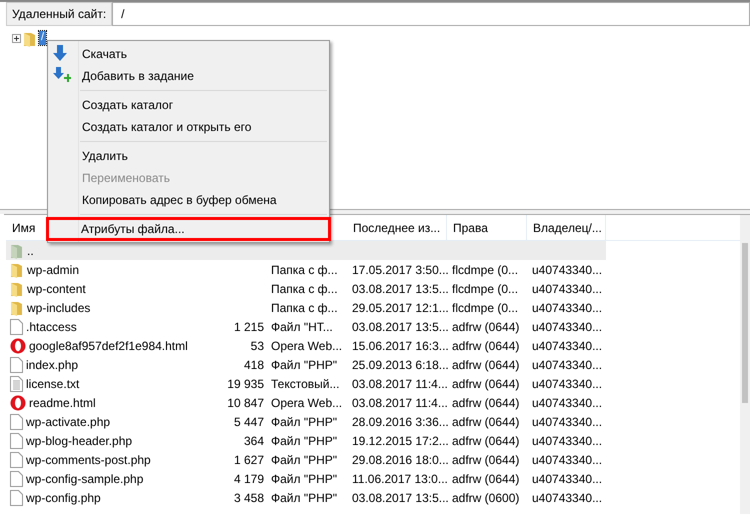 The image size is (750, 516). What do you see at coordinates (745, 364) in the screenshot?
I see `scrollbar` at bounding box center [745, 364].